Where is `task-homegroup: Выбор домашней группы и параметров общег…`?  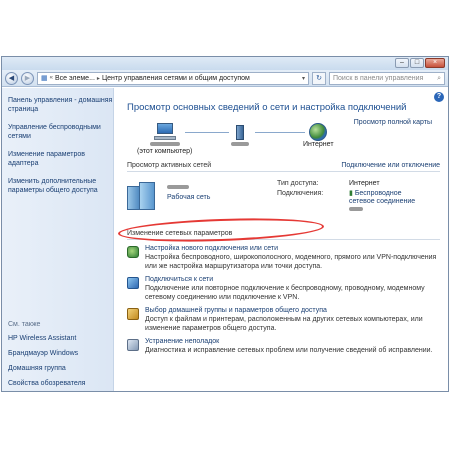
task-homegroup: Выбор домашней группы и параметров общег… is located at coordinates (283, 320).